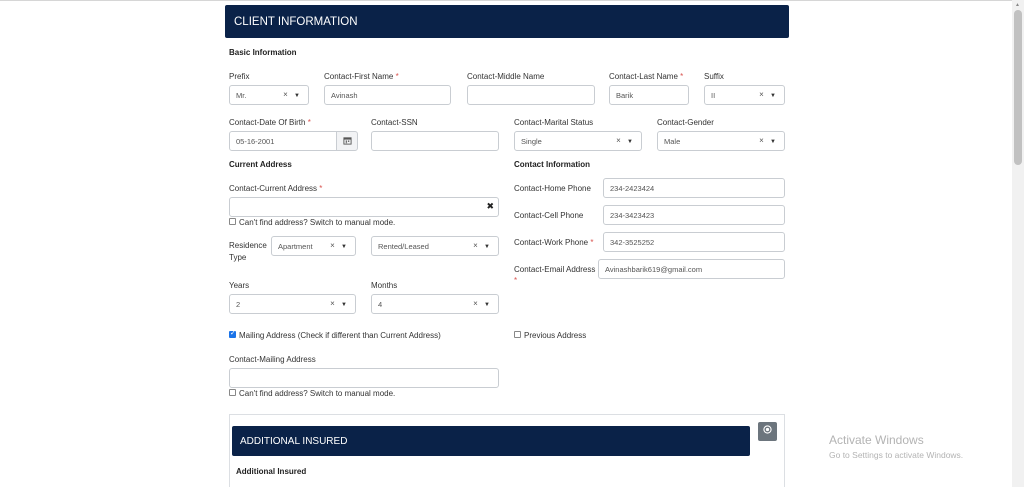 The width and height of the screenshot is (1024, 487). I want to click on client-information-header: CLIENT INFORMATION, so click(507, 21).